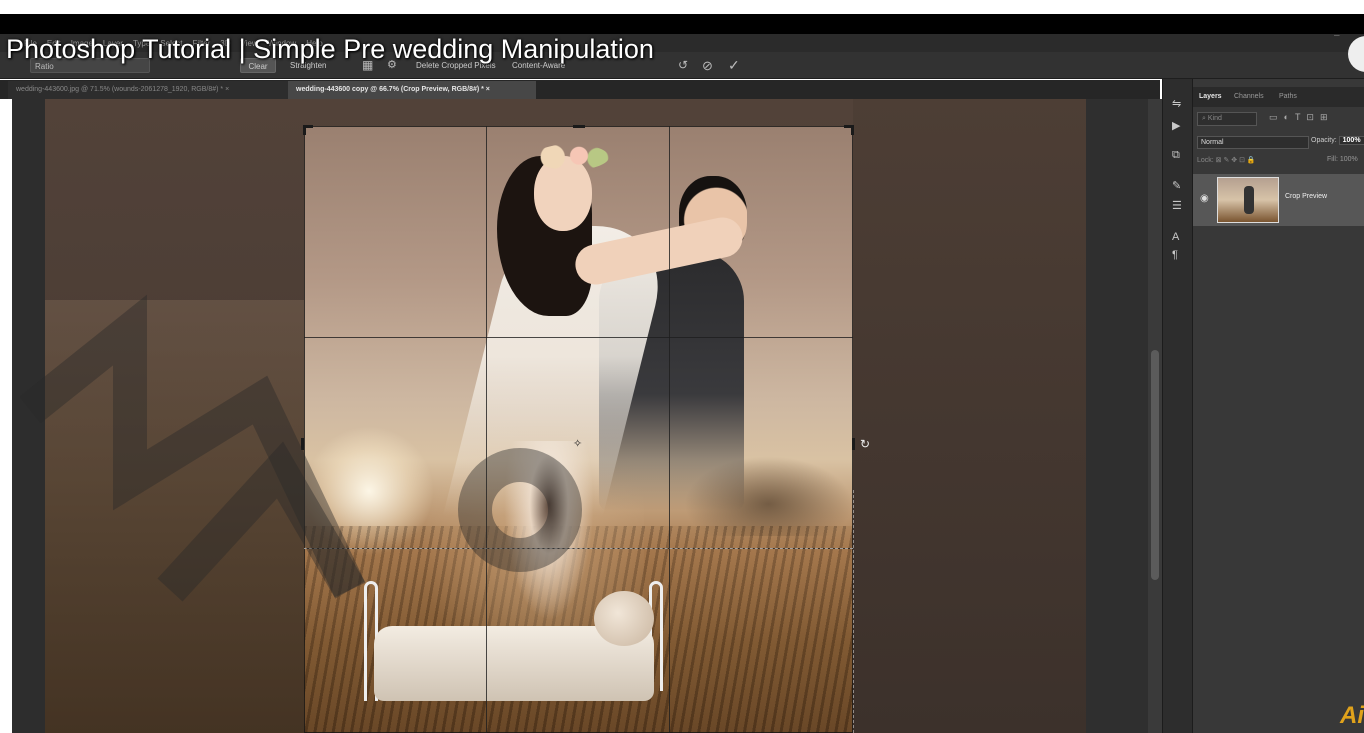 Image resolution: width=1364 pixels, height=733 pixels. What do you see at coordinates (1175, 237) in the screenshot?
I see `character-icon: A` at bounding box center [1175, 237].